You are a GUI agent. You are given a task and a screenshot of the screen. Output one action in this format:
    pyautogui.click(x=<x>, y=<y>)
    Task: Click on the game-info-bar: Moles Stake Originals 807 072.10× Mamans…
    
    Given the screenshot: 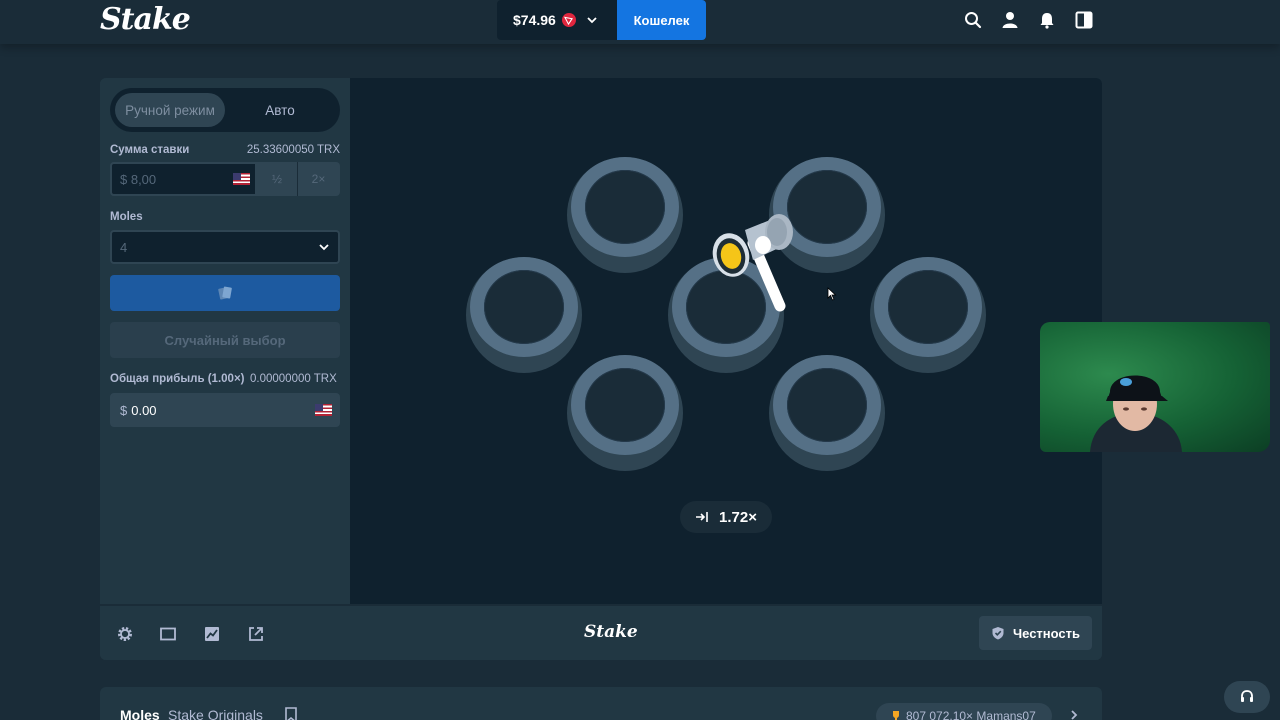 What is the action you would take?
    pyautogui.click(x=601, y=703)
    